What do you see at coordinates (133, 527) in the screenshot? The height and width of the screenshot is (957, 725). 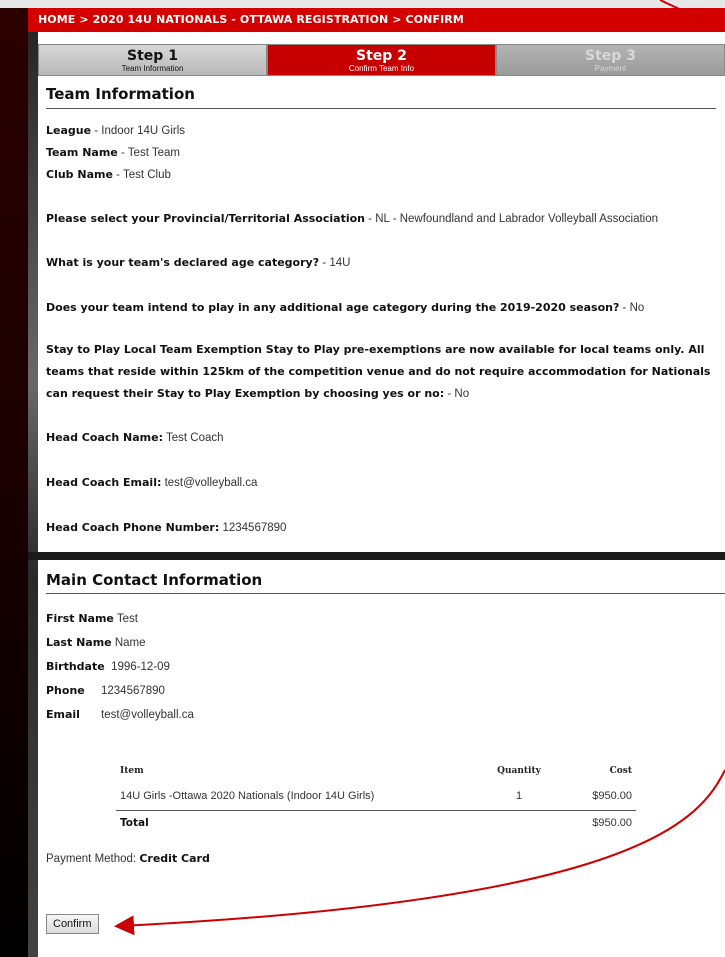 I see `coach-phone-label: Head Coach Phone Number:` at bounding box center [133, 527].